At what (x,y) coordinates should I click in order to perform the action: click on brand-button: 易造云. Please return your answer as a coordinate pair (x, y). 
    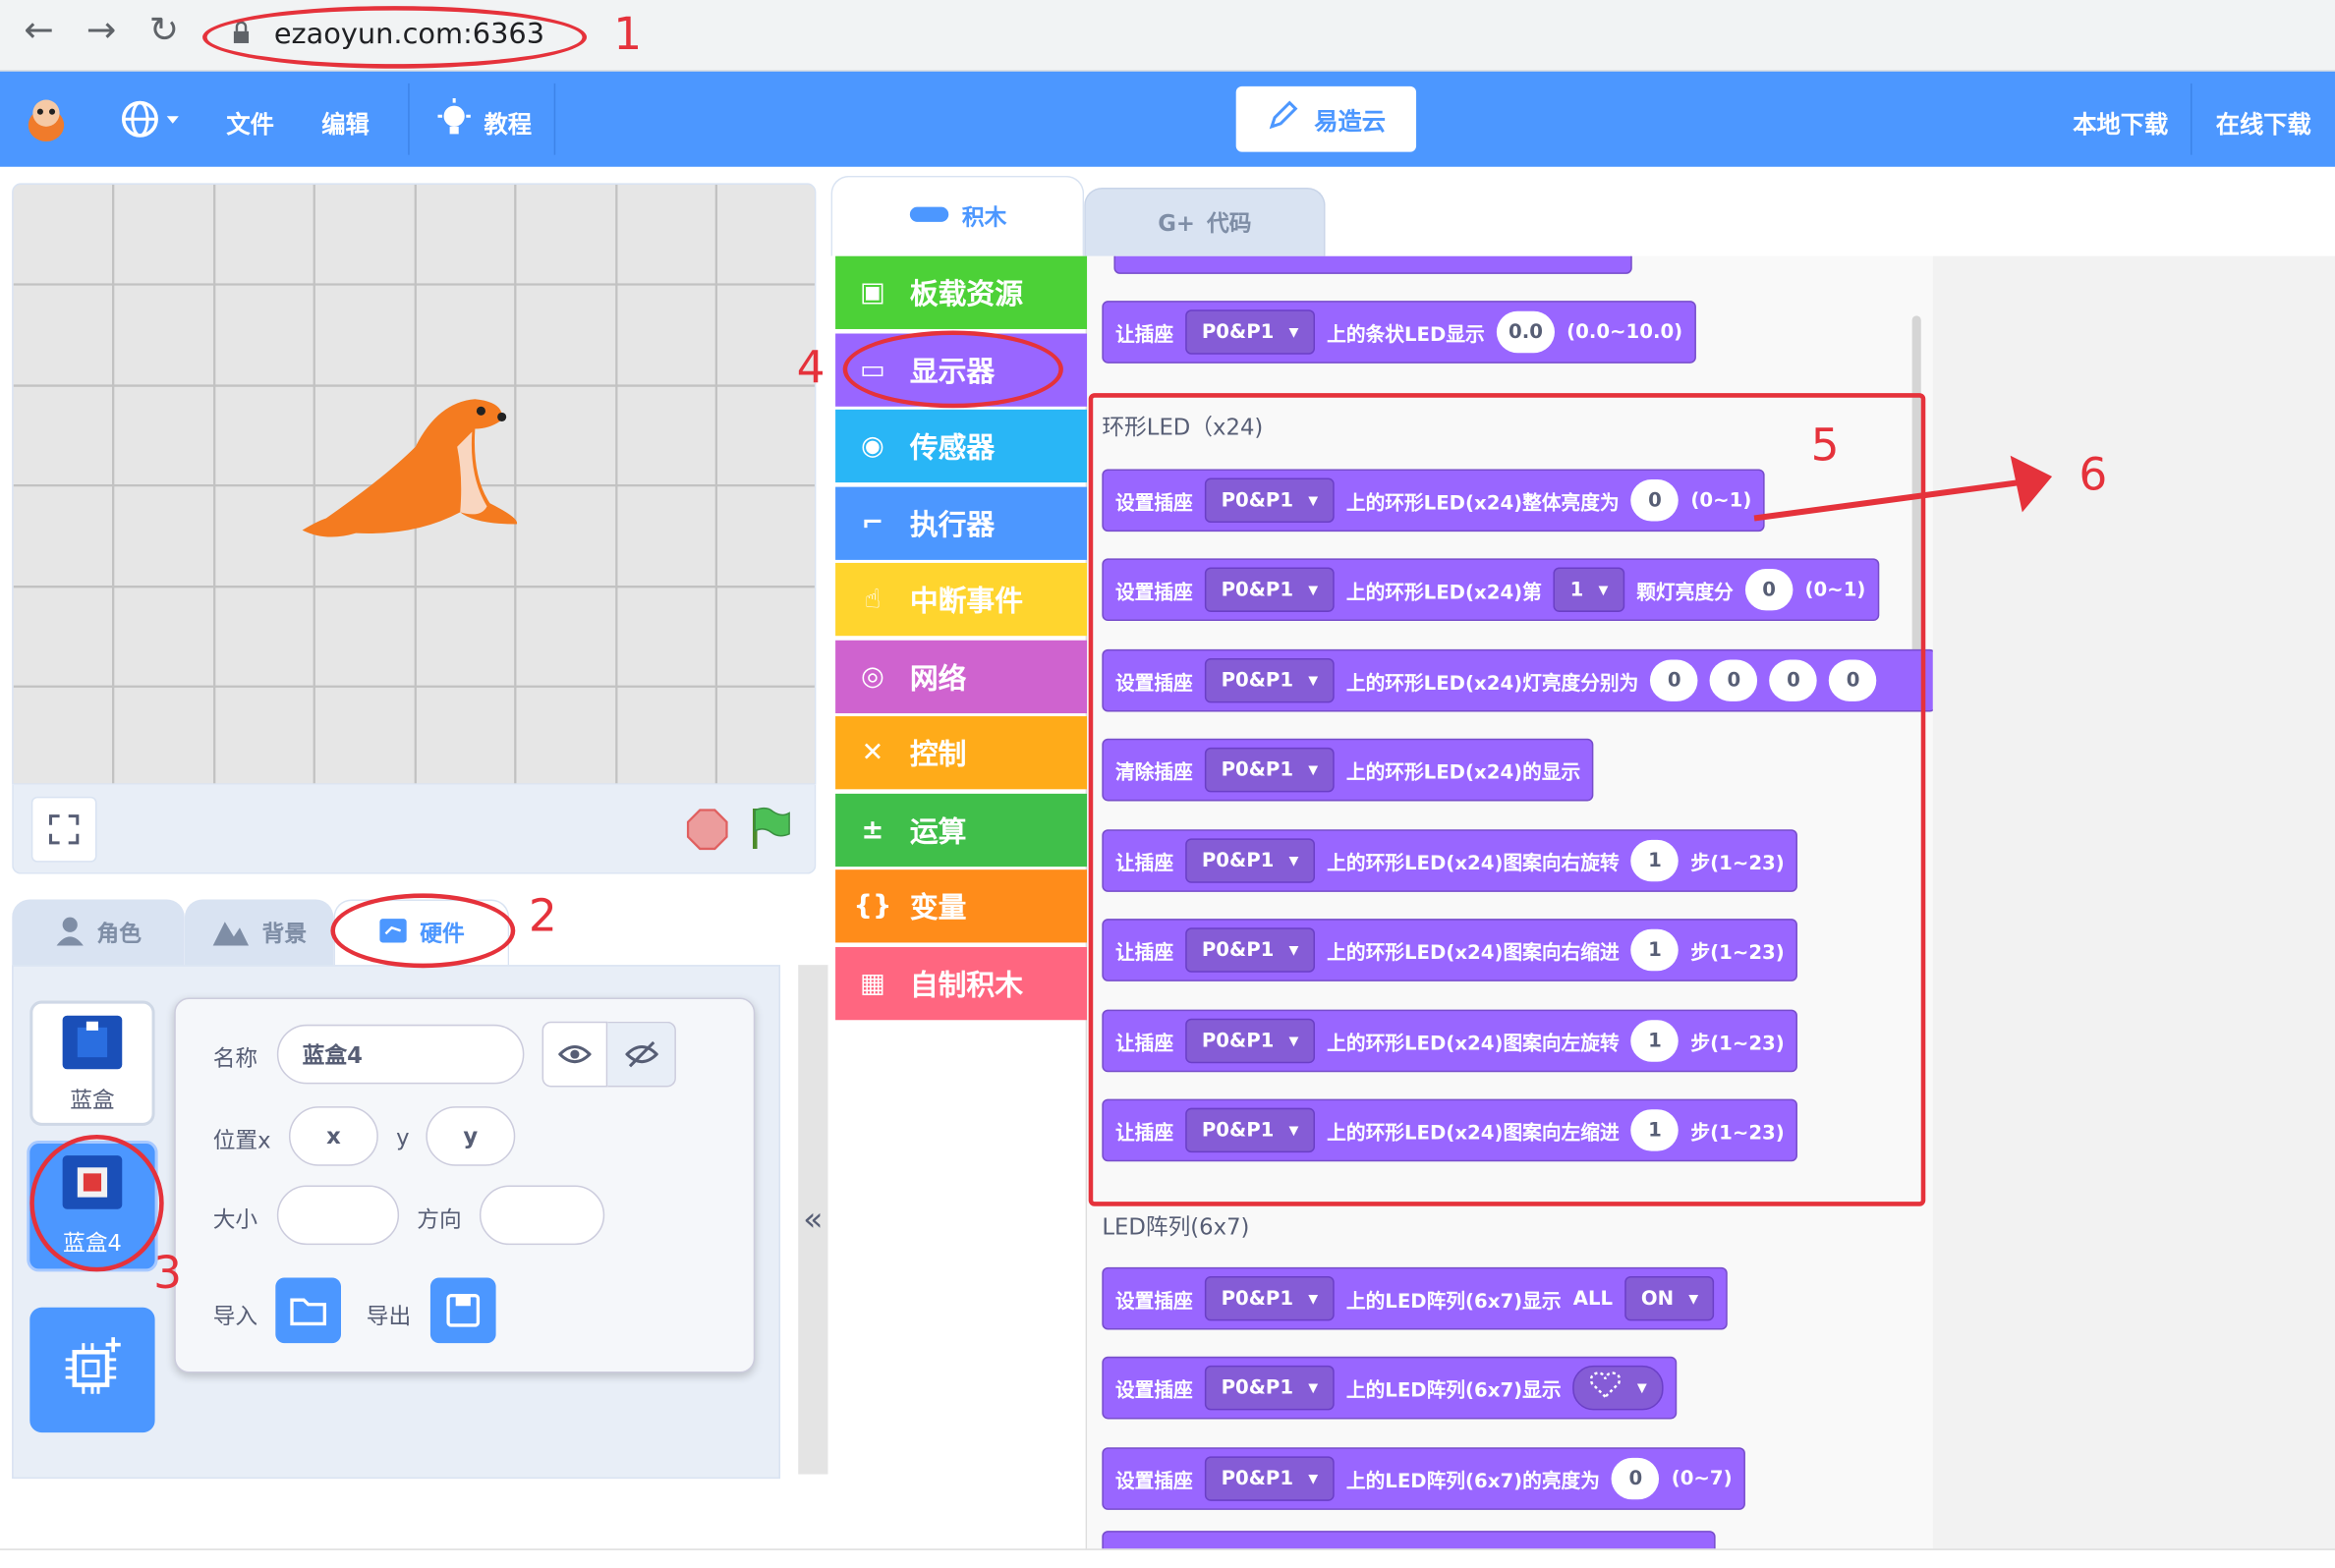
    Looking at the image, I should click on (1326, 118).